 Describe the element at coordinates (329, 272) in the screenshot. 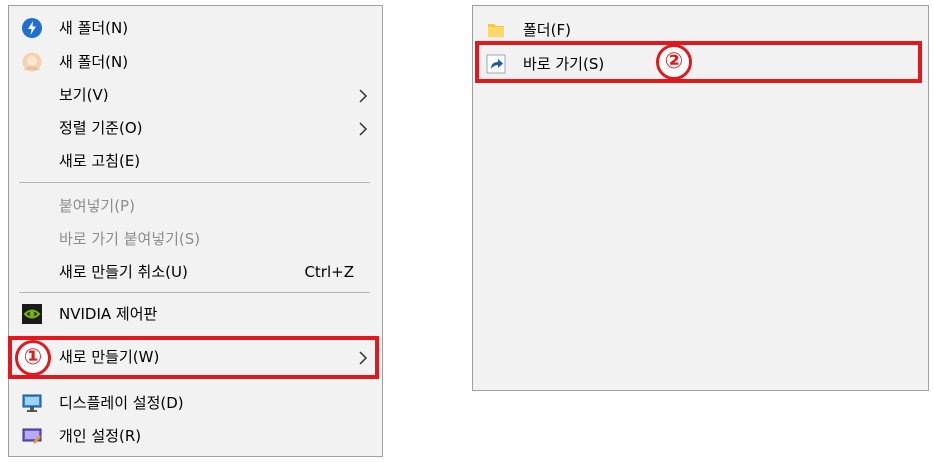

I see `shortcut-text: Ctrl+Z` at that location.